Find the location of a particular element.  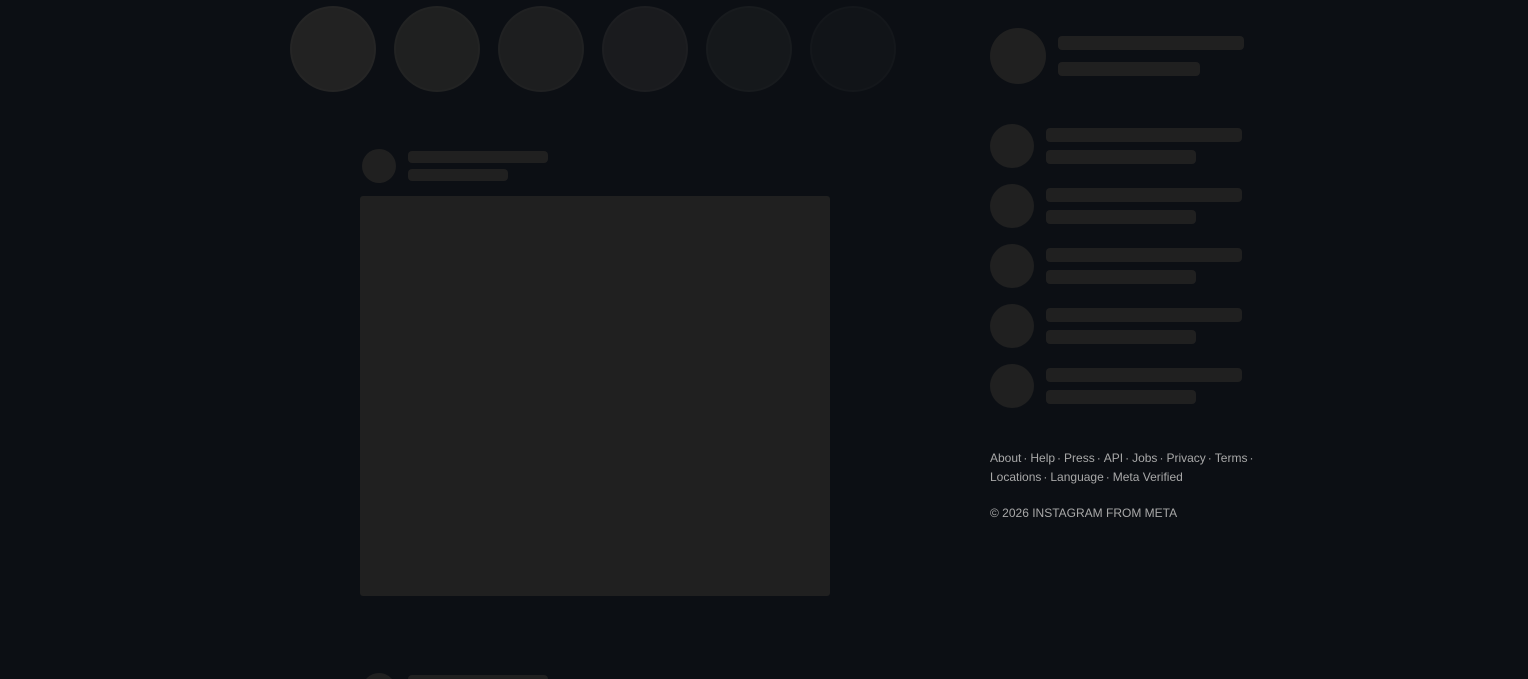

current-user-name-placeholder is located at coordinates (1151, 43).